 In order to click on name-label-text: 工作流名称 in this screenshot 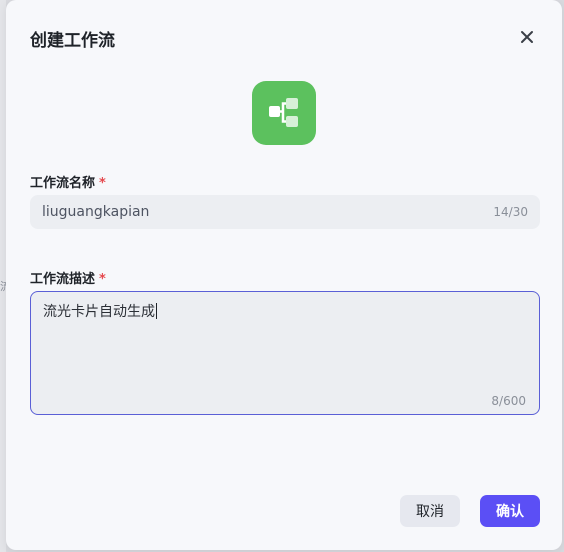, I will do `click(63, 183)`.